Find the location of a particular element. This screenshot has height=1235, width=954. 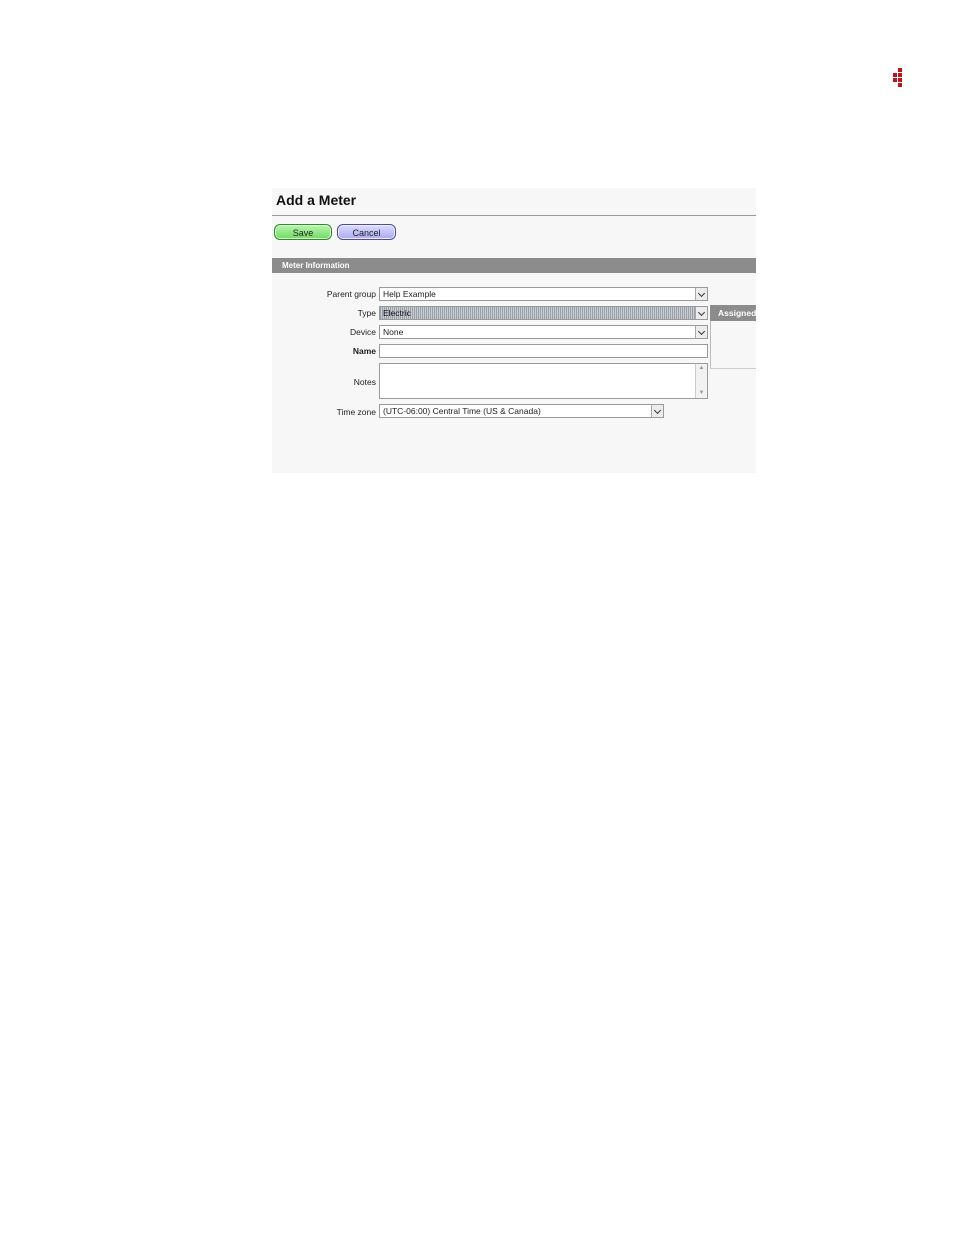

tab-assigned: Assigned is located at coordinates (733, 313).